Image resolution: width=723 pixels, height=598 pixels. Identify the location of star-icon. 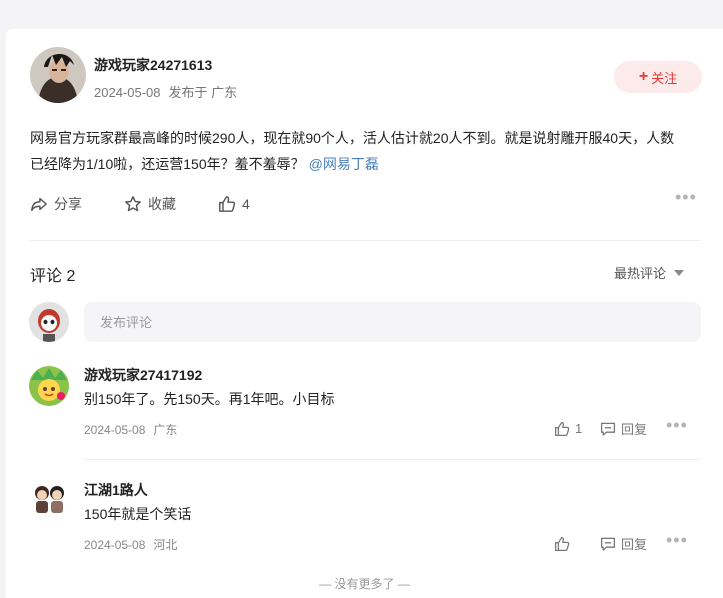
(133, 204).